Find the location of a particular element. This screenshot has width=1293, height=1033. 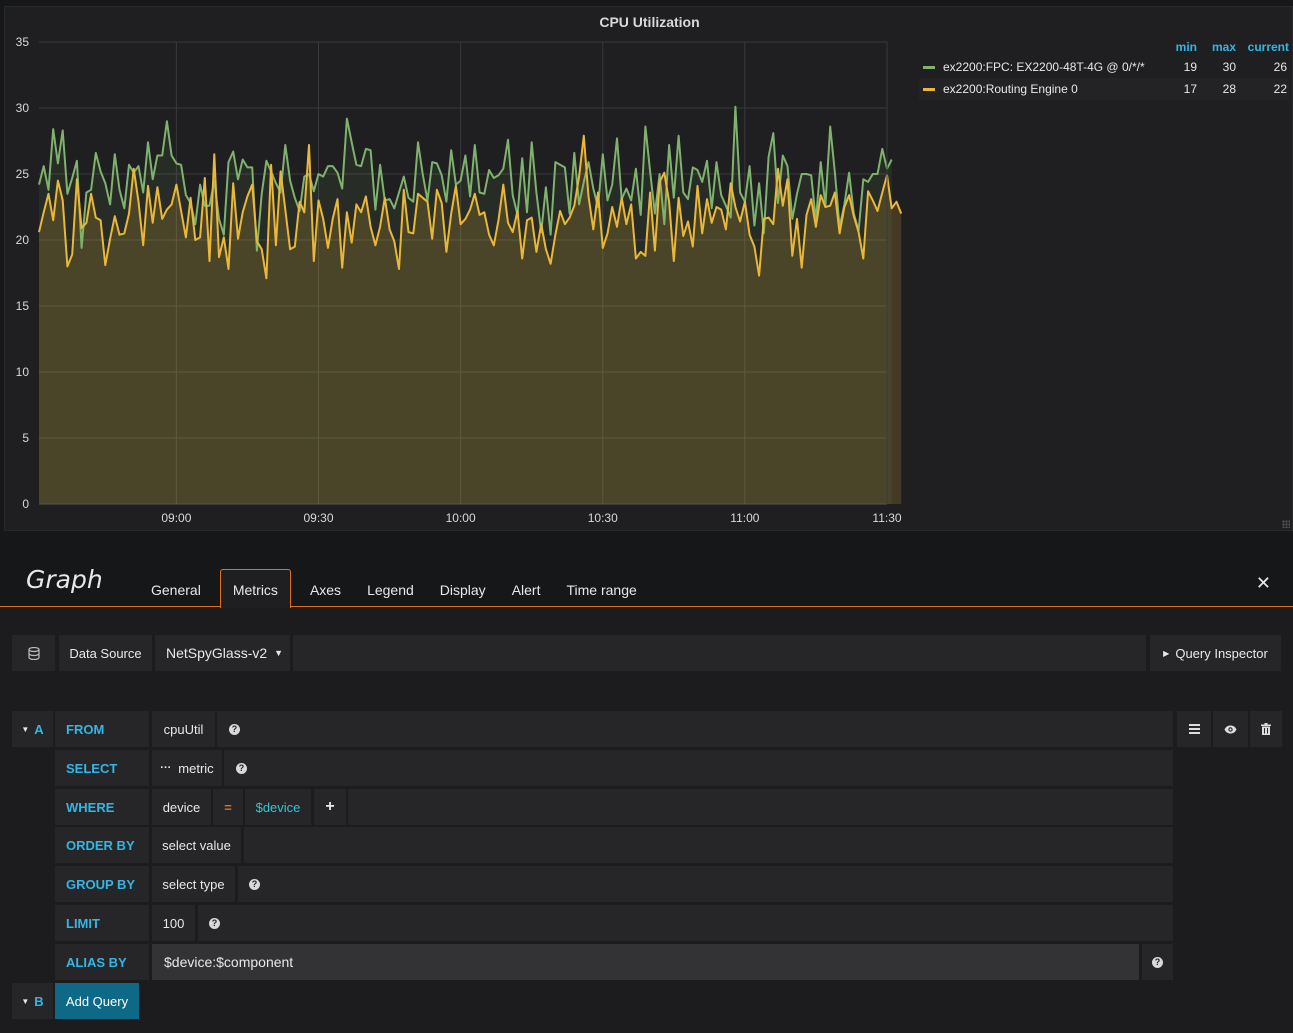

from-measurement: cpuUtil is located at coordinates (183, 729).